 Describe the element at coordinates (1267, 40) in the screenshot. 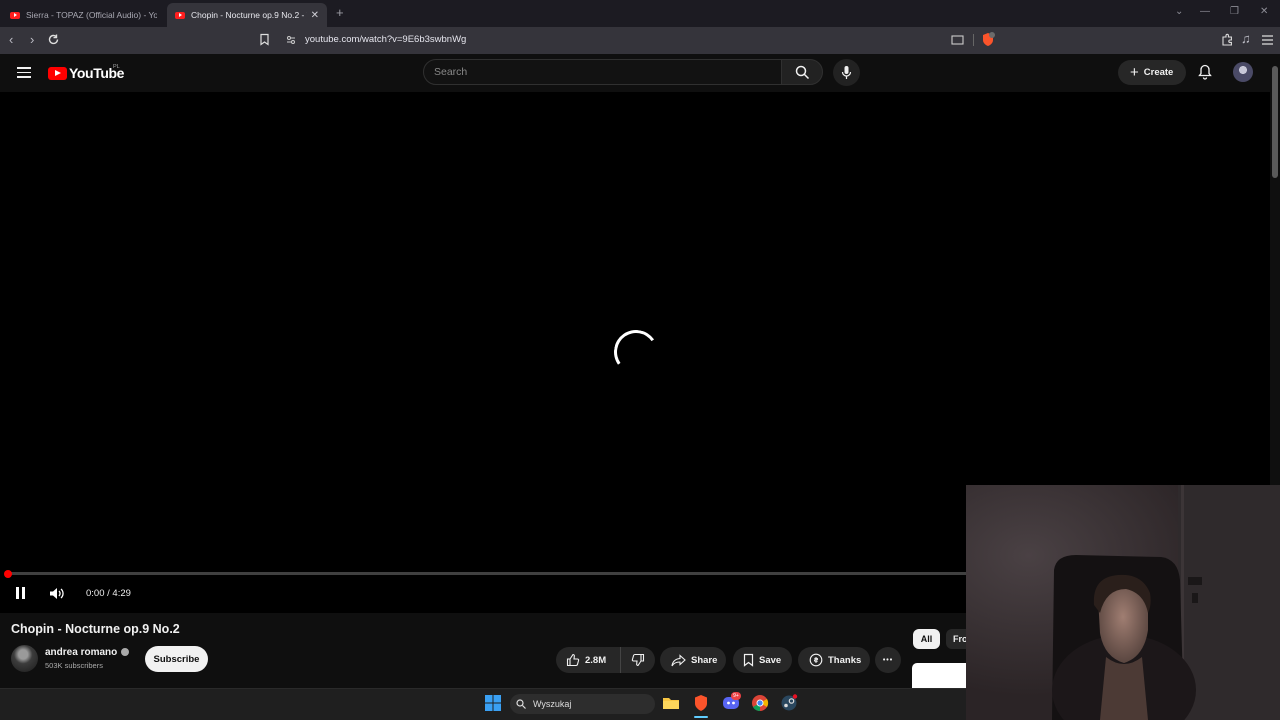

I see `browser-menu-icon` at that location.